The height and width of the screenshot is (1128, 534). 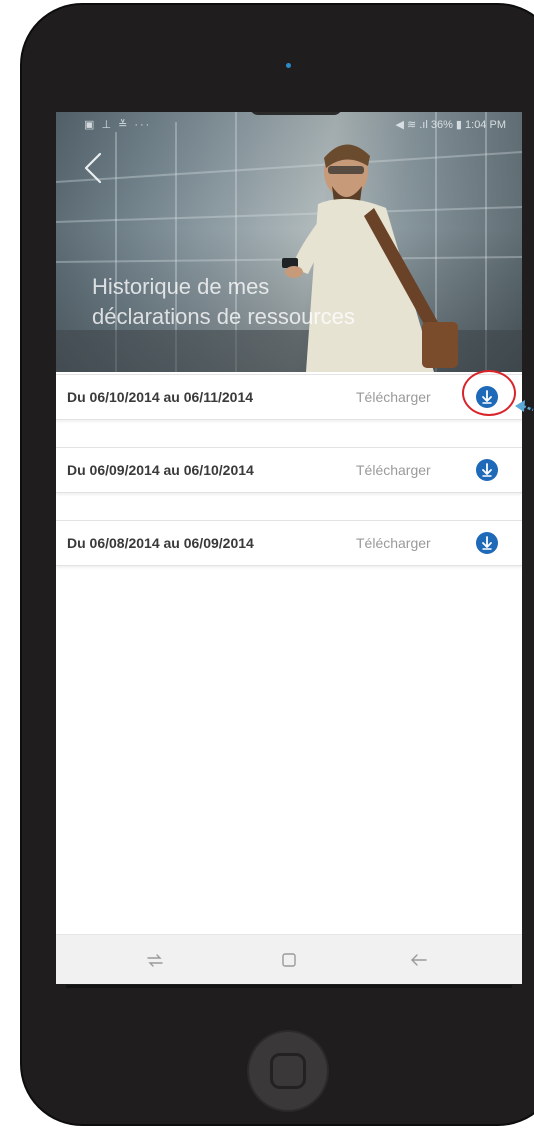 I want to click on status-system-info: ◀ ≋ .ıl 36% ▮ 1:04 PM, so click(x=450, y=125).